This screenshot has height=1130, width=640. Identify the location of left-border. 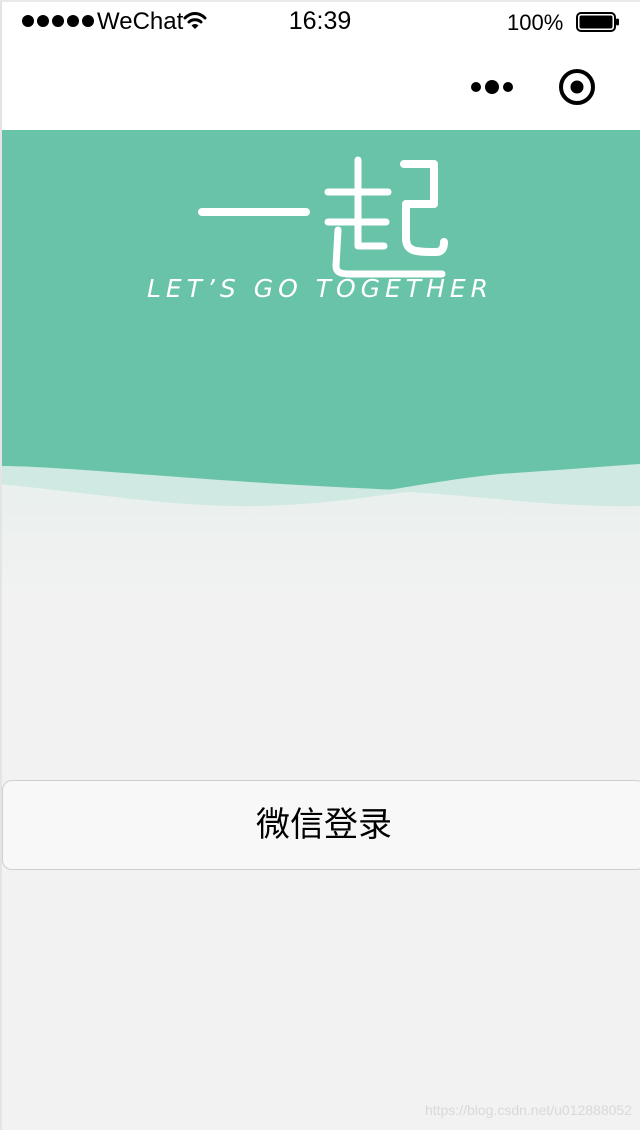
(1, 565).